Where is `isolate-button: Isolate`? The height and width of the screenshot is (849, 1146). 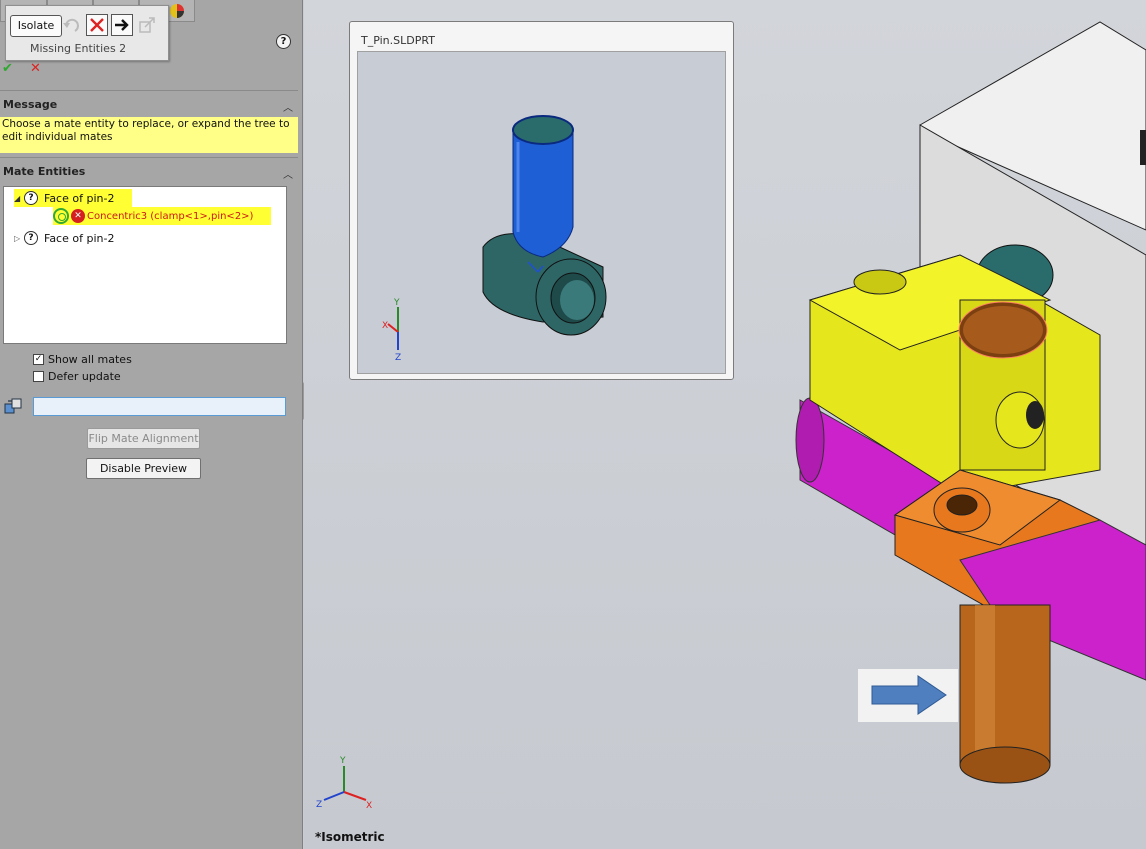
isolate-button: Isolate is located at coordinates (36, 26).